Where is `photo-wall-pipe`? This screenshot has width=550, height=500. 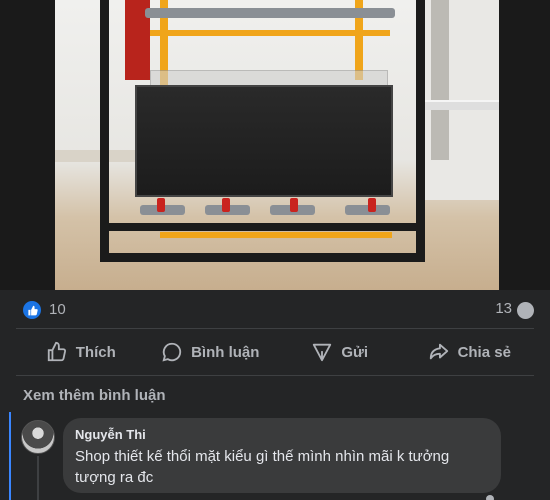 photo-wall-pipe is located at coordinates (459, 105).